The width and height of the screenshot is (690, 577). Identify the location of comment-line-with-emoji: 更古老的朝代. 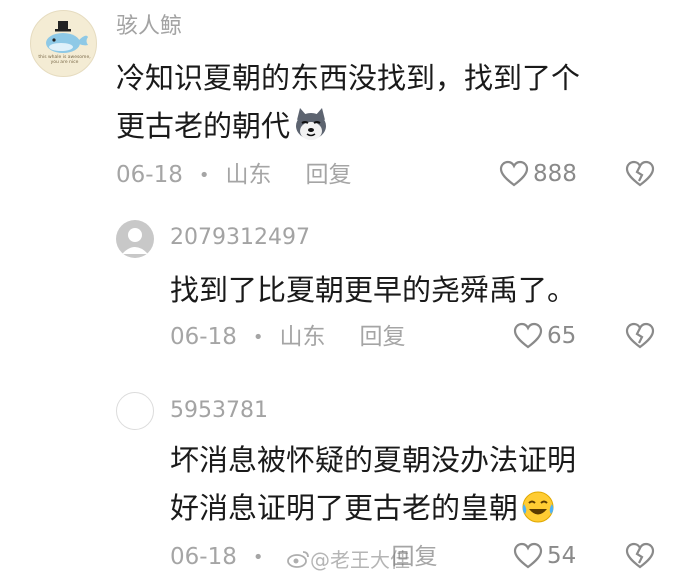
(348, 129).